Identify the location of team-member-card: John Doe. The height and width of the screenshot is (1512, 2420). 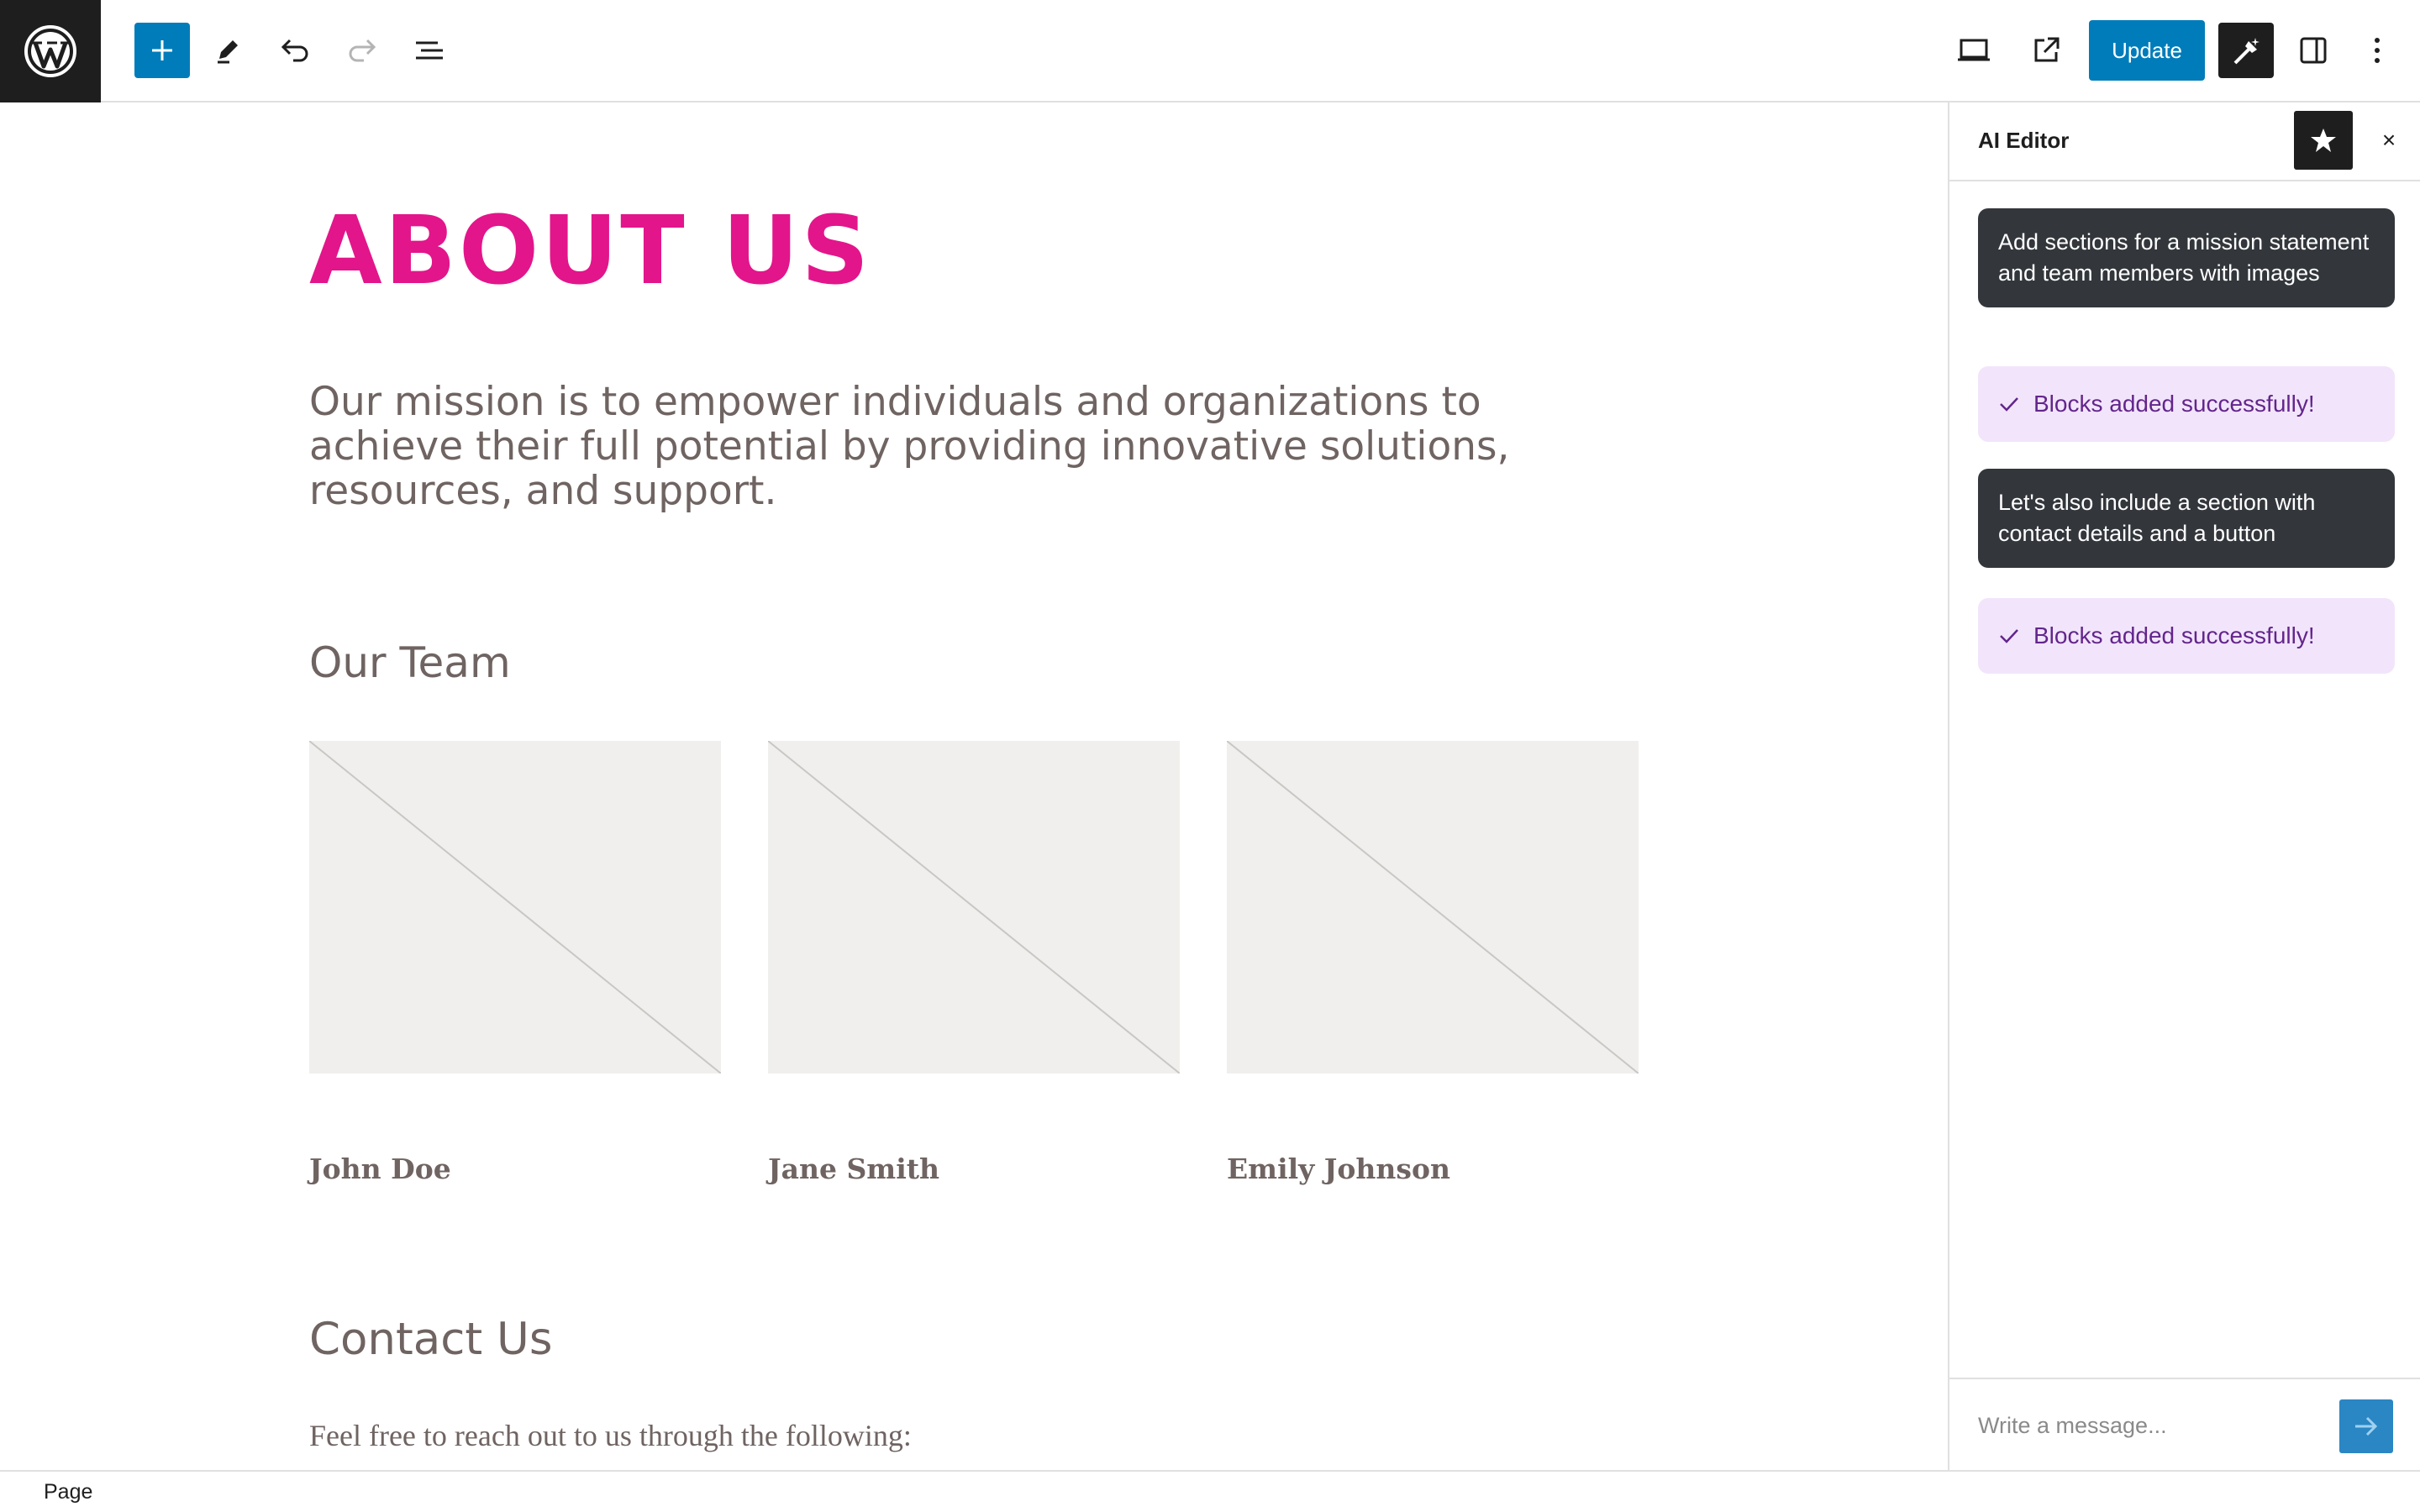
(515, 963).